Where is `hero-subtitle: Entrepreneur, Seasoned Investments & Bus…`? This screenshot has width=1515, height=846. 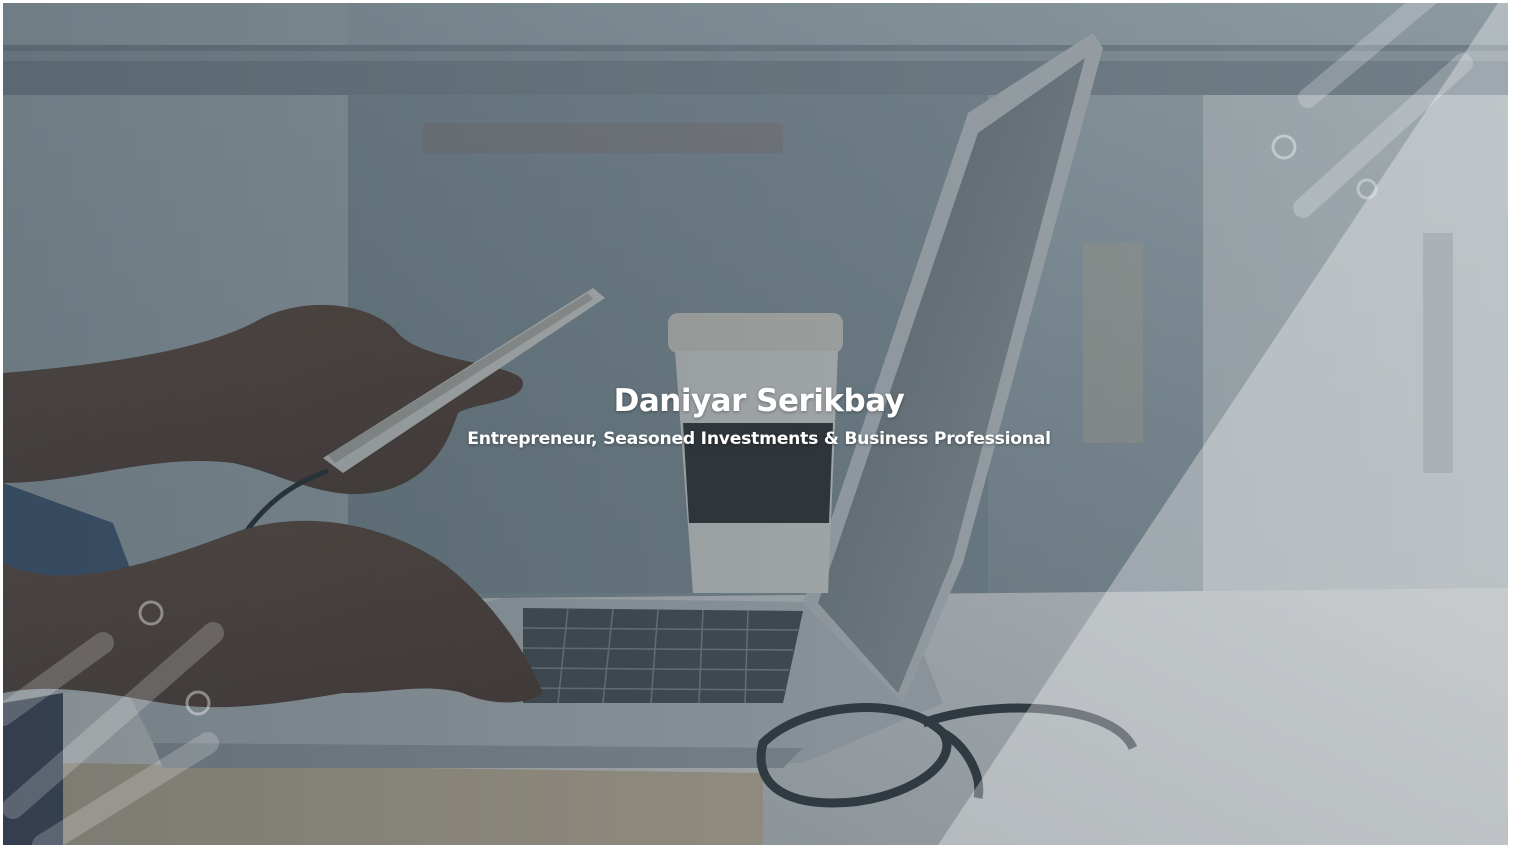 hero-subtitle: Entrepreneur, Seasoned Investments & Bus… is located at coordinates (759, 439).